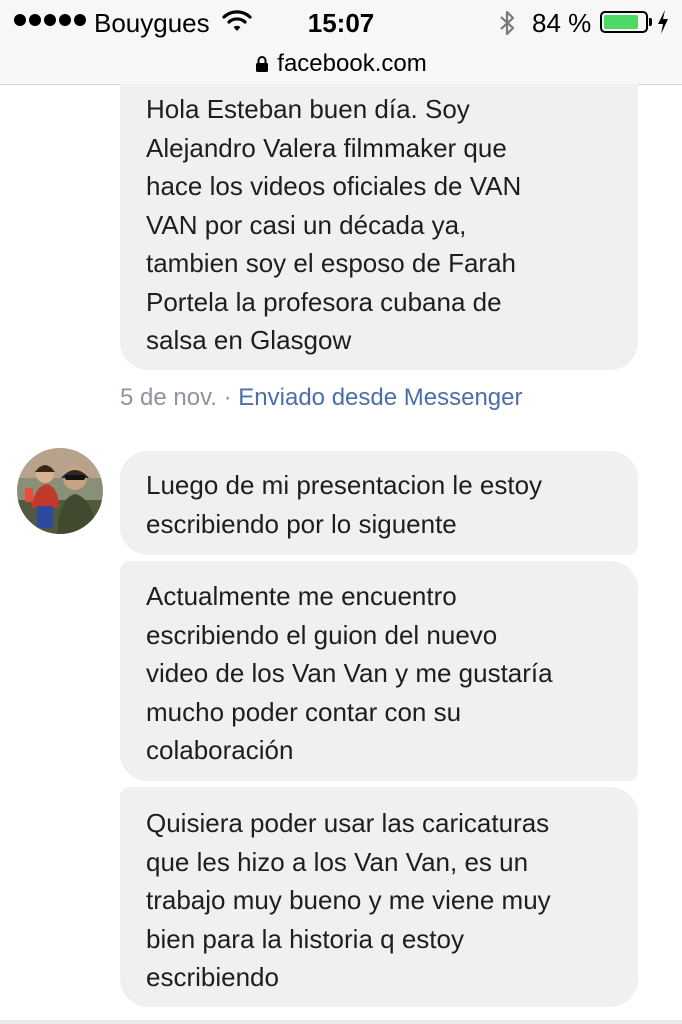 This screenshot has height=1024, width=682. What do you see at coordinates (507, 23) in the screenshot?
I see `bluetooth-icon` at bounding box center [507, 23].